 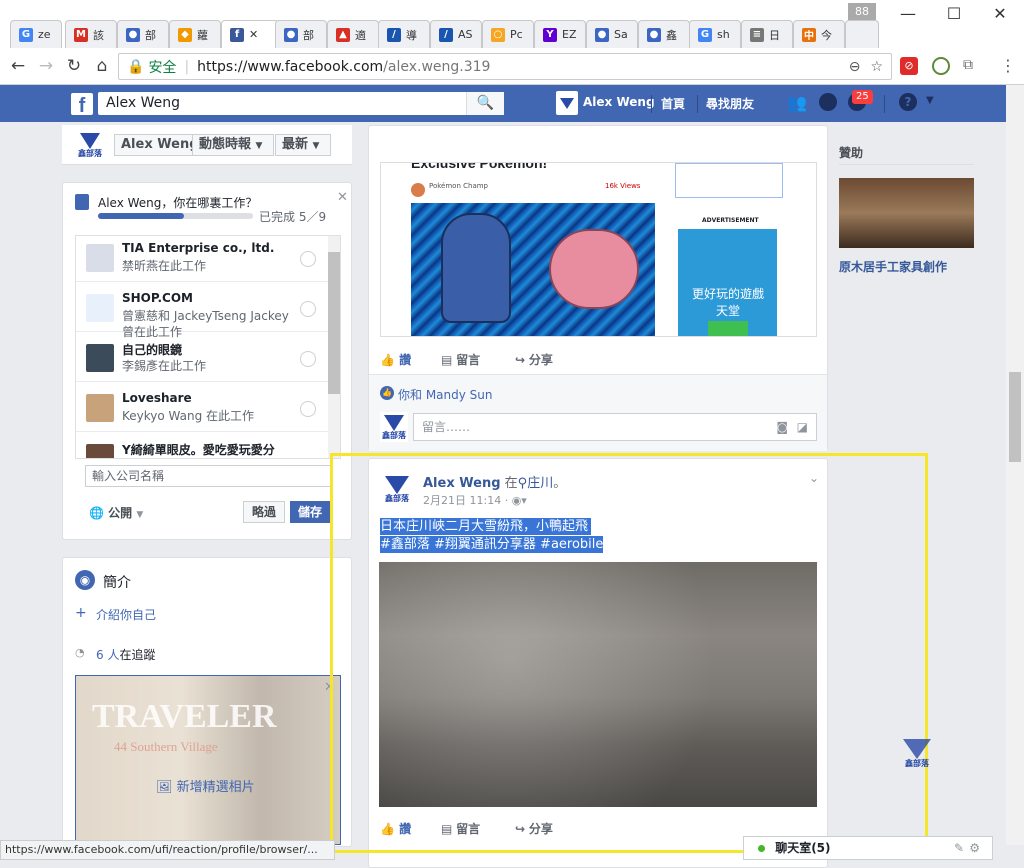 What do you see at coordinates (82, 202) in the screenshot?
I see `briefcase-icon` at bounding box center [82, 202].